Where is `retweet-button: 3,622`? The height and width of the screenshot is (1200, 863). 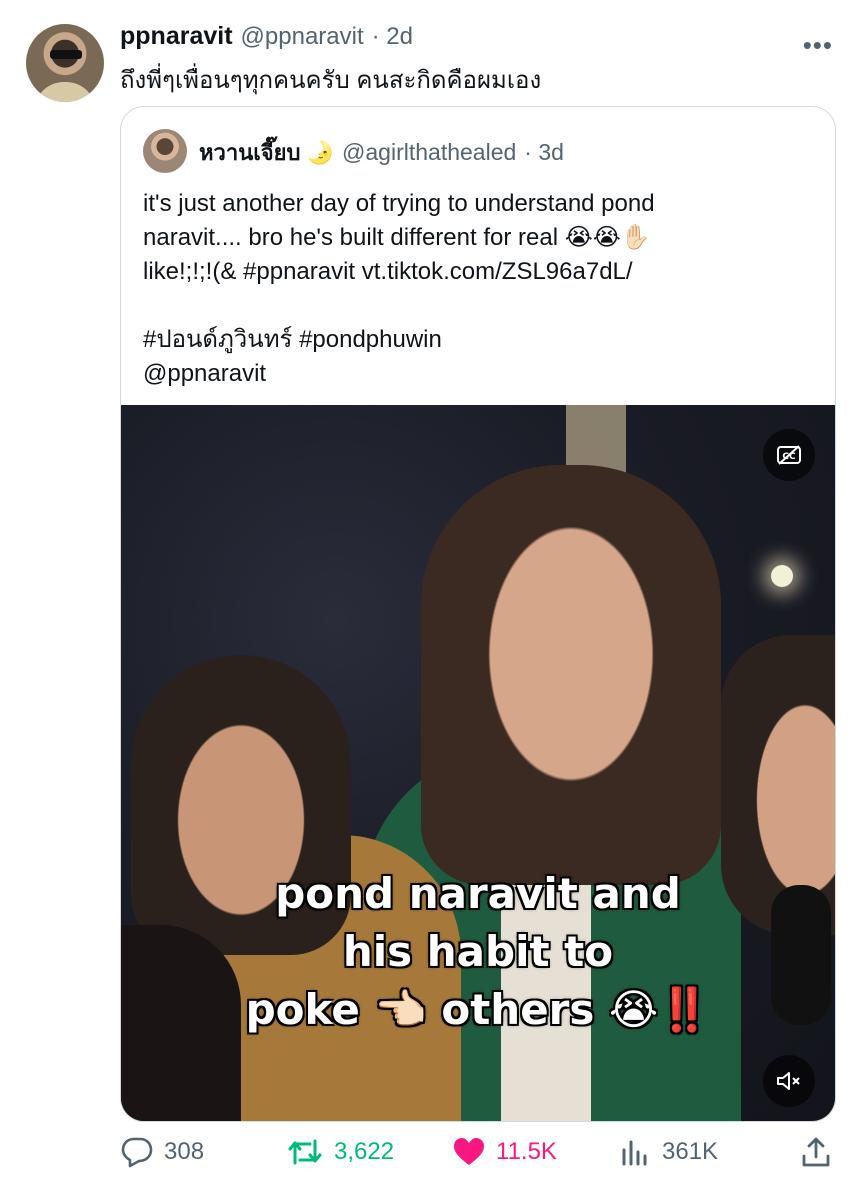
retweet-button: 3,622 is located at coordinates (340, 1152).